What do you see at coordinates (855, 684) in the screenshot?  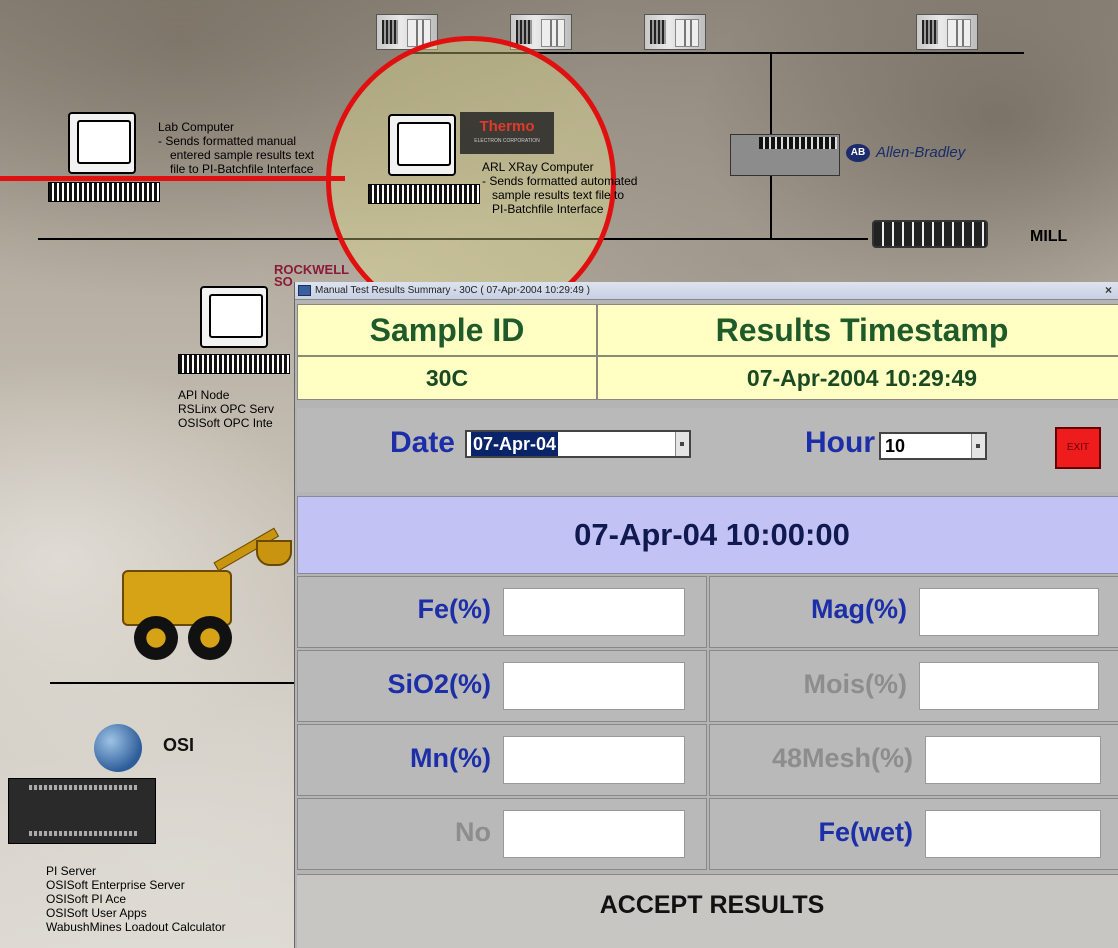 I see `mois-label: Mois(%)` at bounding box center [855, 684].